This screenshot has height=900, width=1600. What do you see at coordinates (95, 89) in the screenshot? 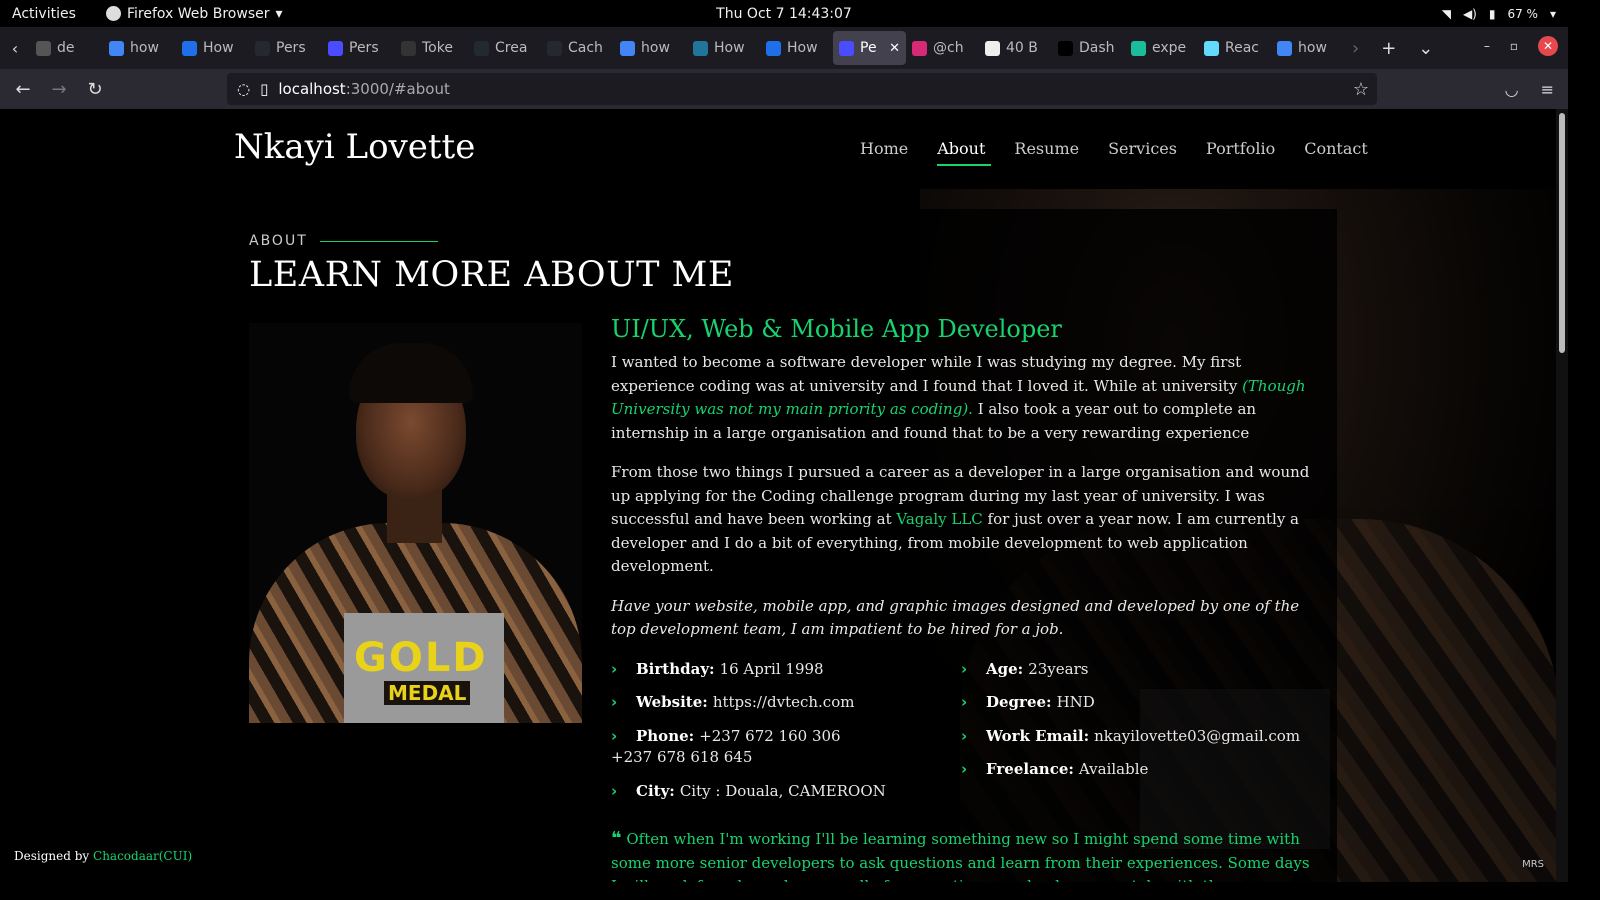
I see `reload-icon: ↻` at bounding box center [95, 89].